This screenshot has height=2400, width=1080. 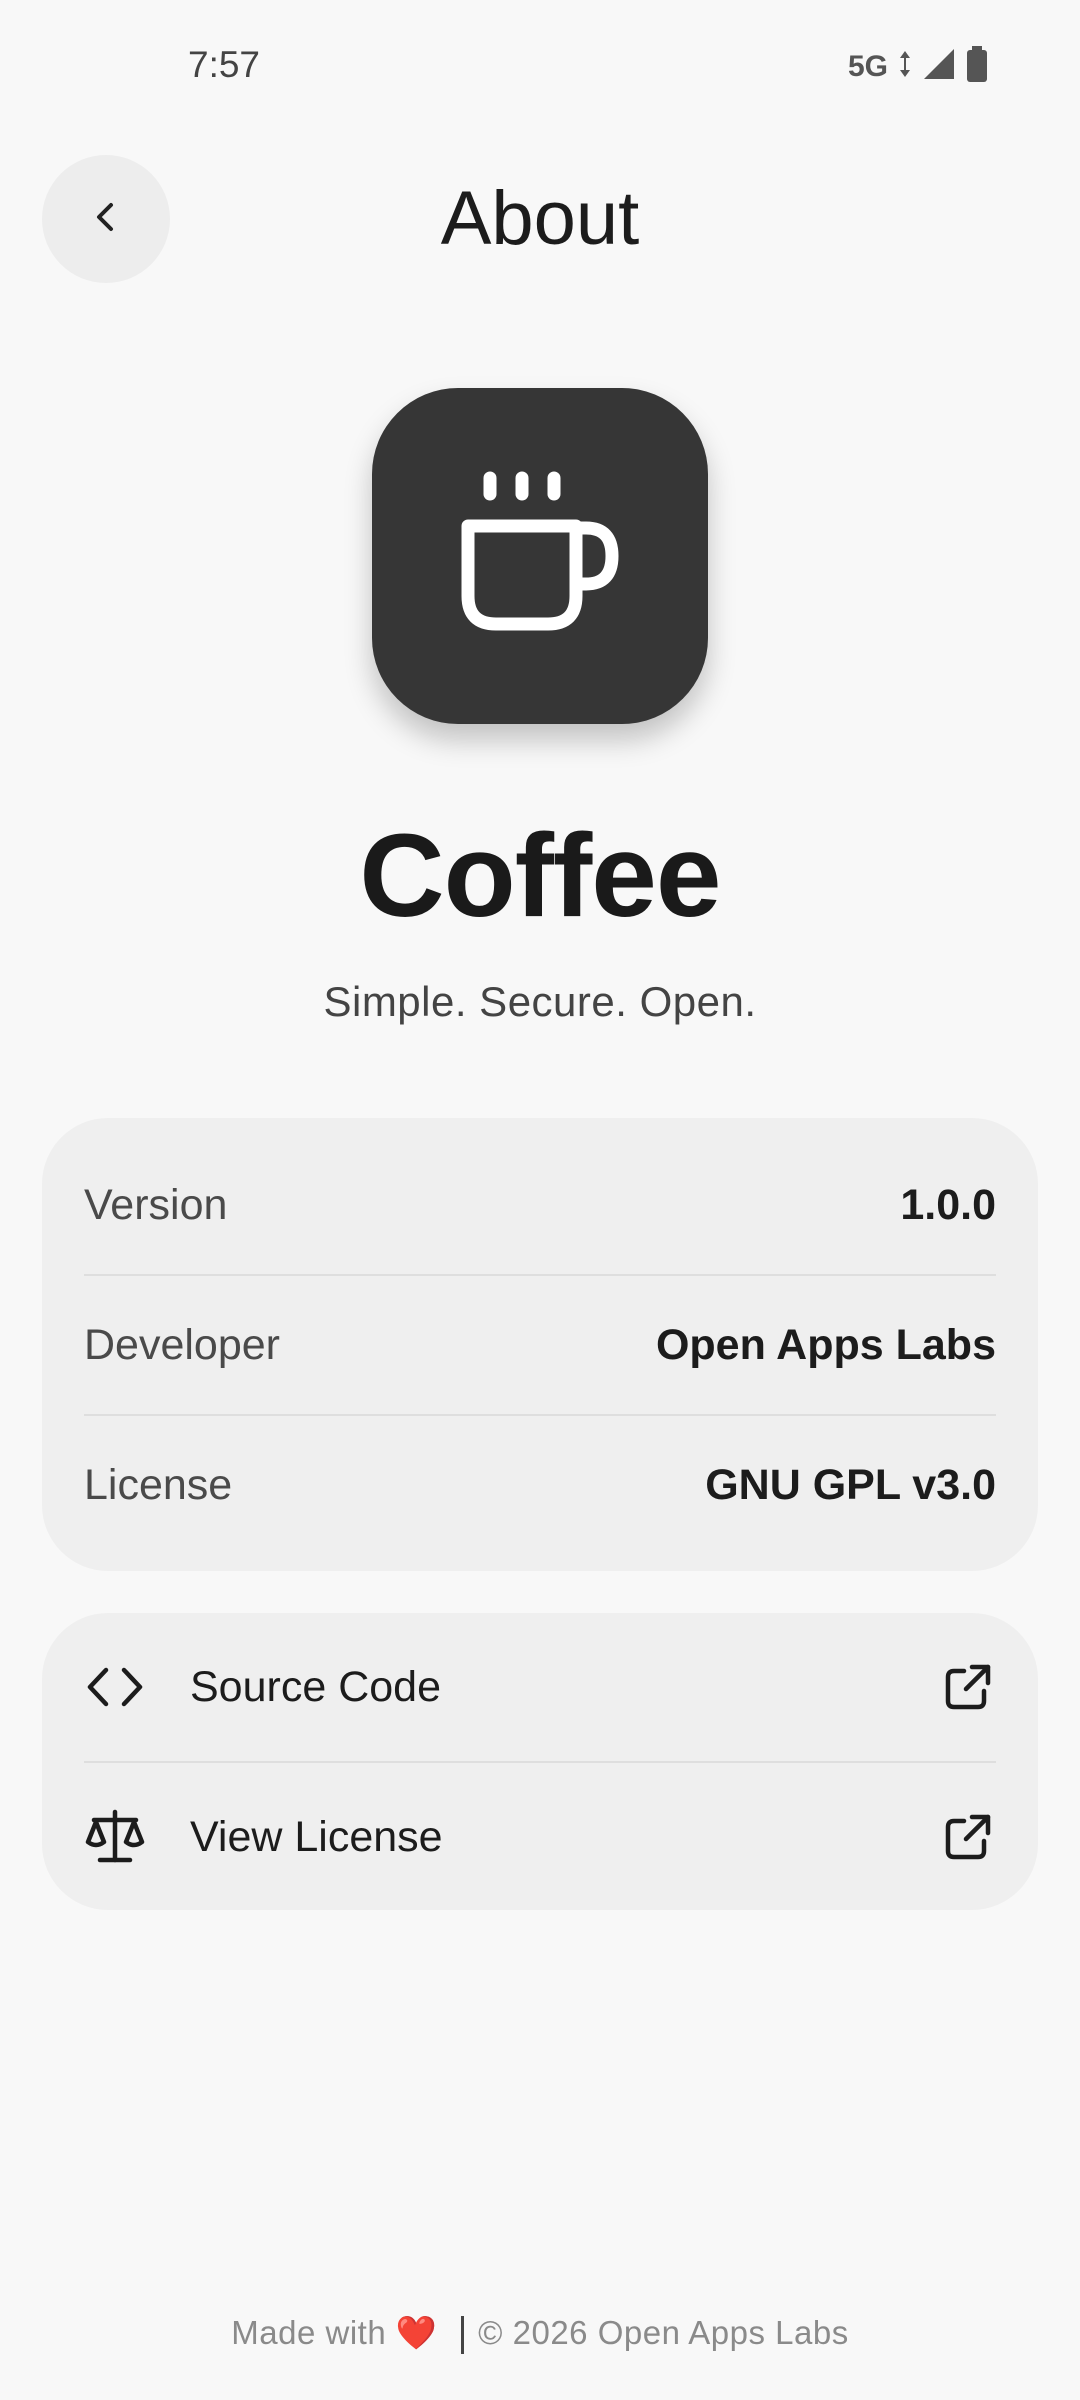 I want to click on source-code-link: Source Code, so click(x=540, y=1688).